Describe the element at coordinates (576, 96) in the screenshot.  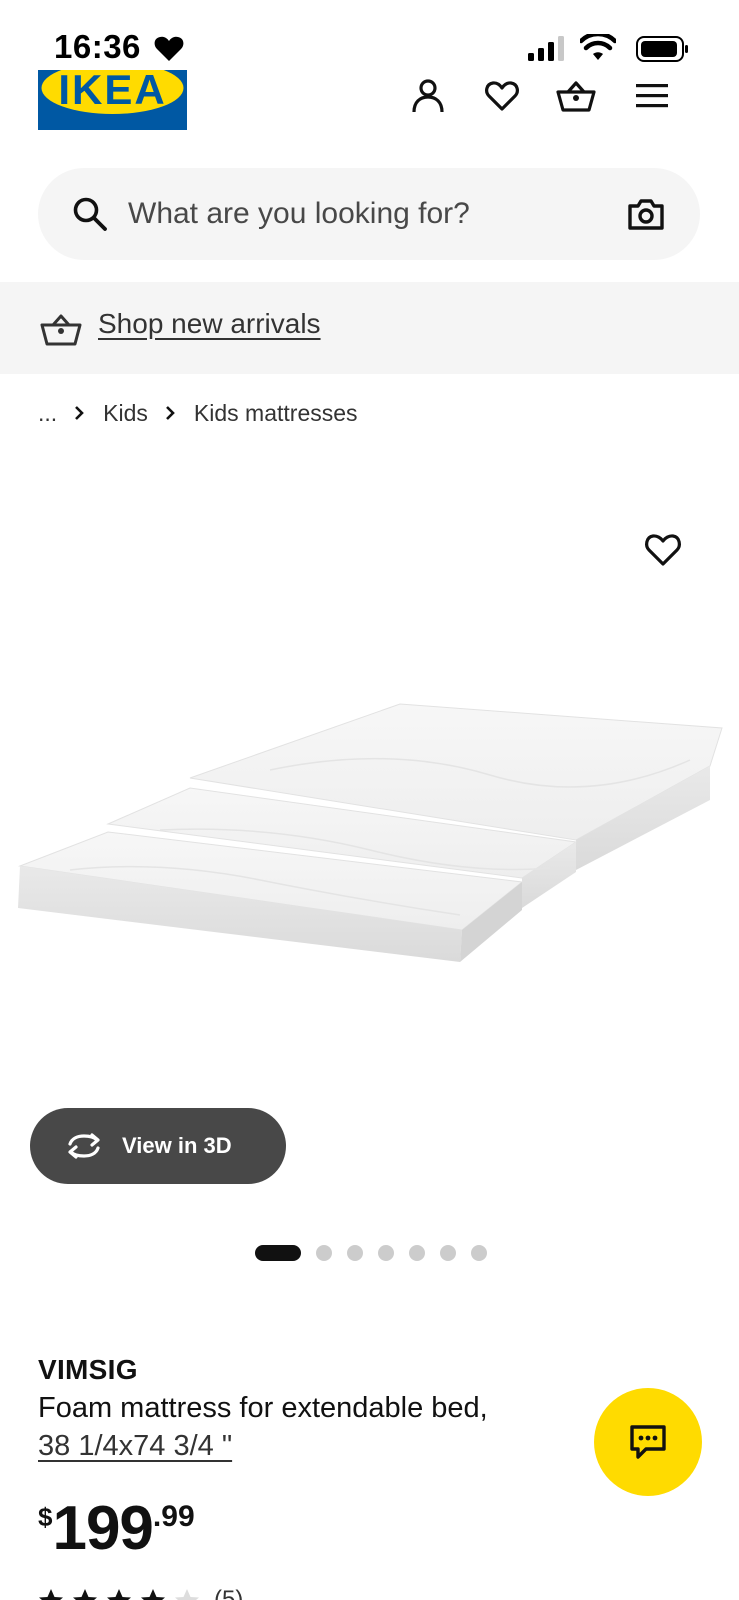
I see `shopping-basket-icon` at that location.